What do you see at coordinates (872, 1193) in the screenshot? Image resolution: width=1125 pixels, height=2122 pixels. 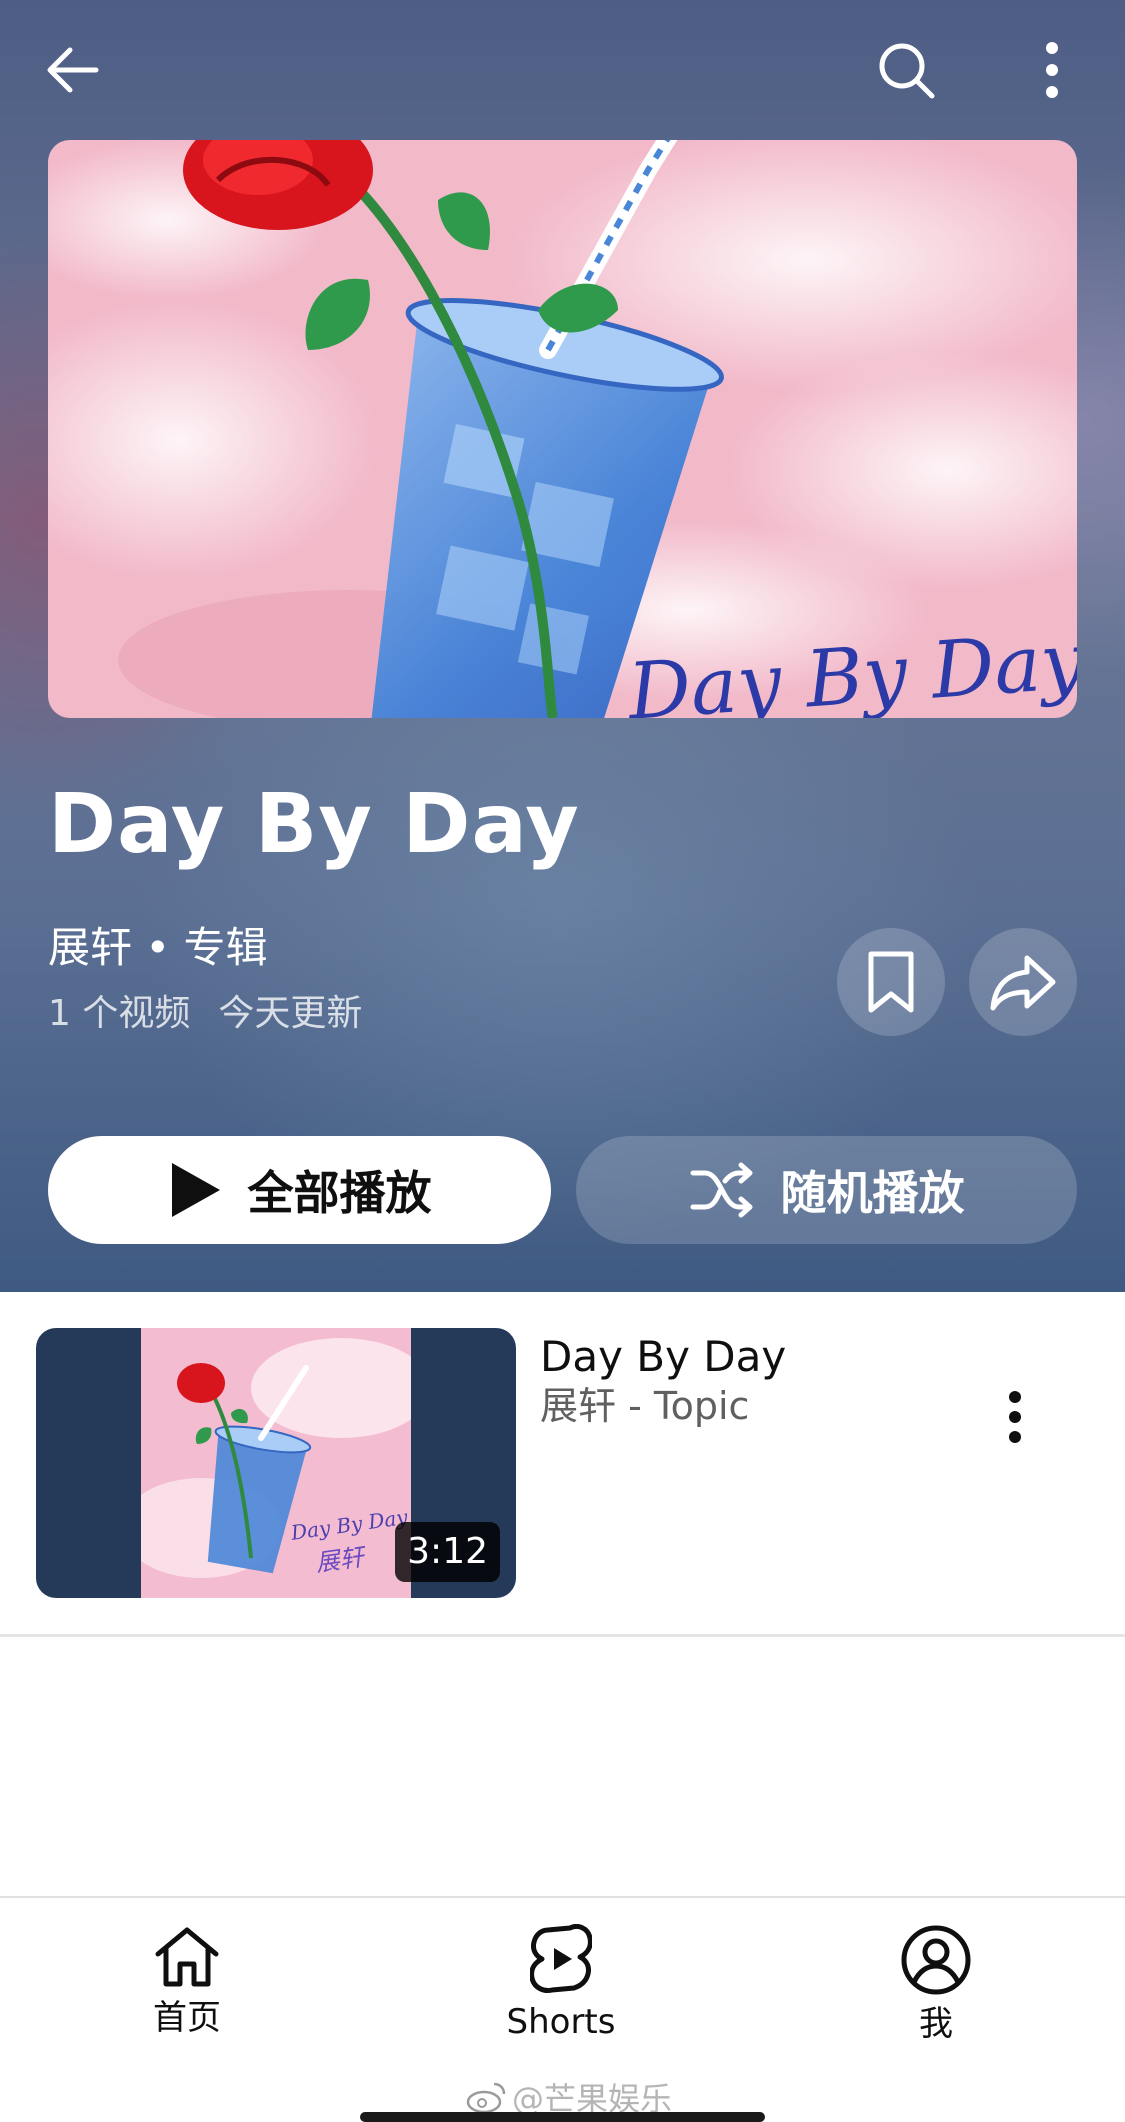 I see `shuffle-label: 随机播放` at bounding box center [872, 1193].